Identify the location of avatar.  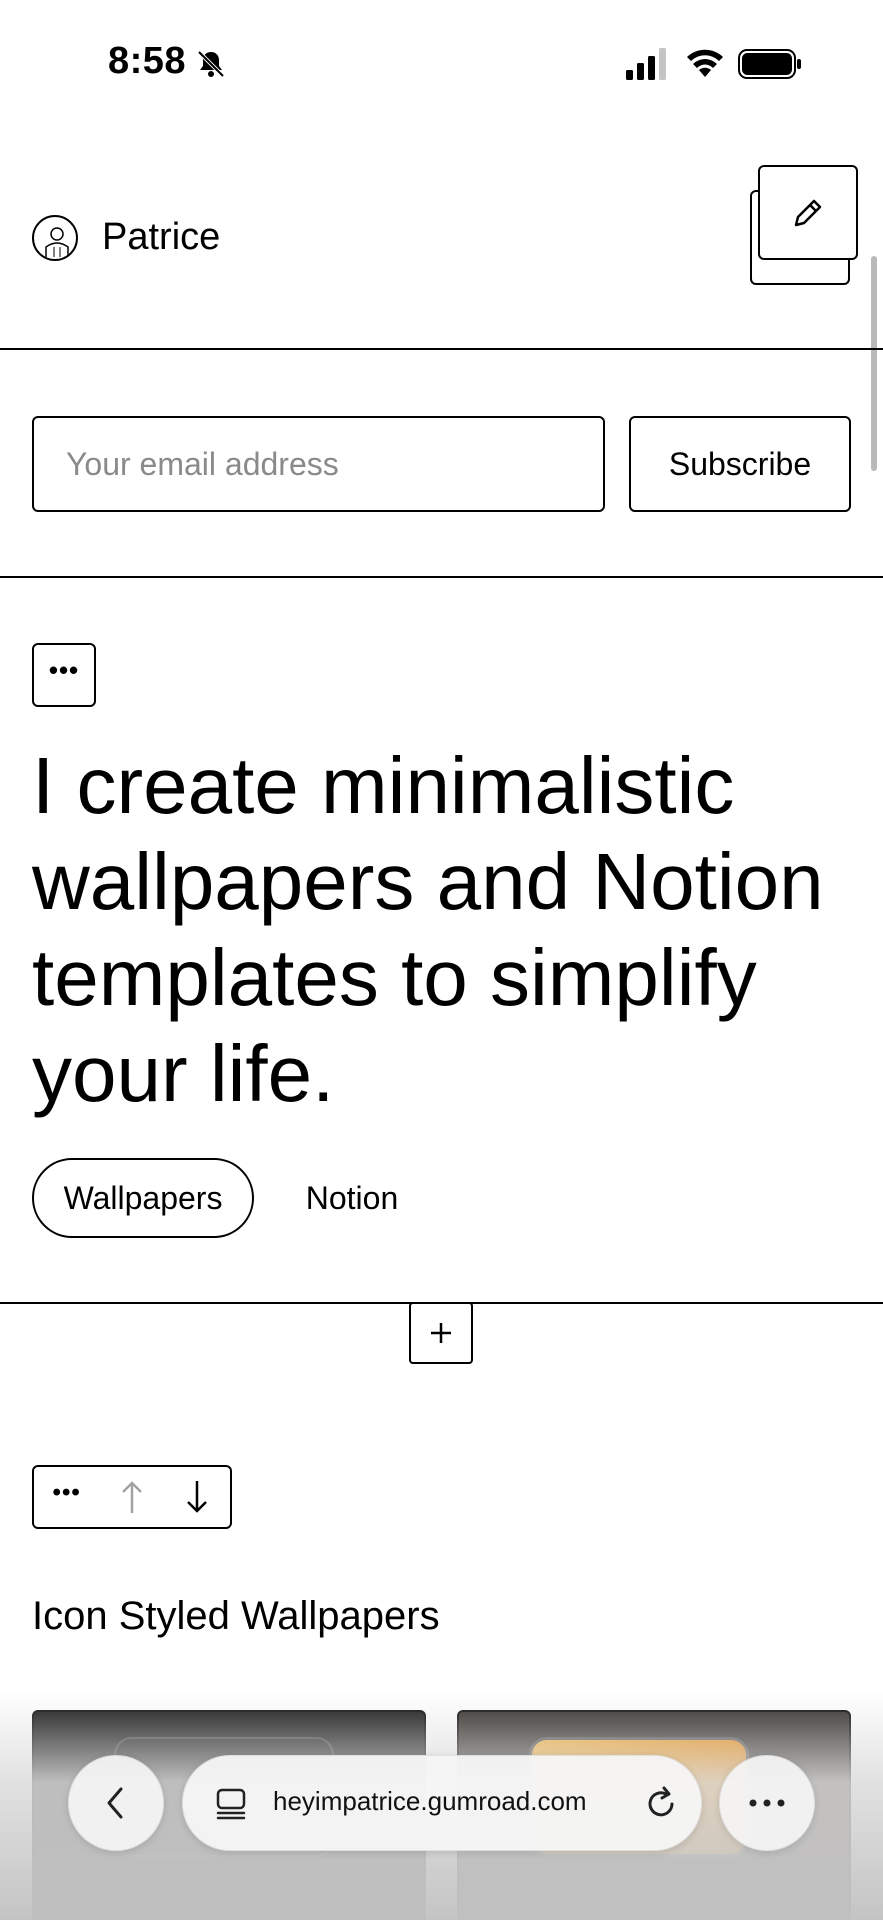
(55, 238).